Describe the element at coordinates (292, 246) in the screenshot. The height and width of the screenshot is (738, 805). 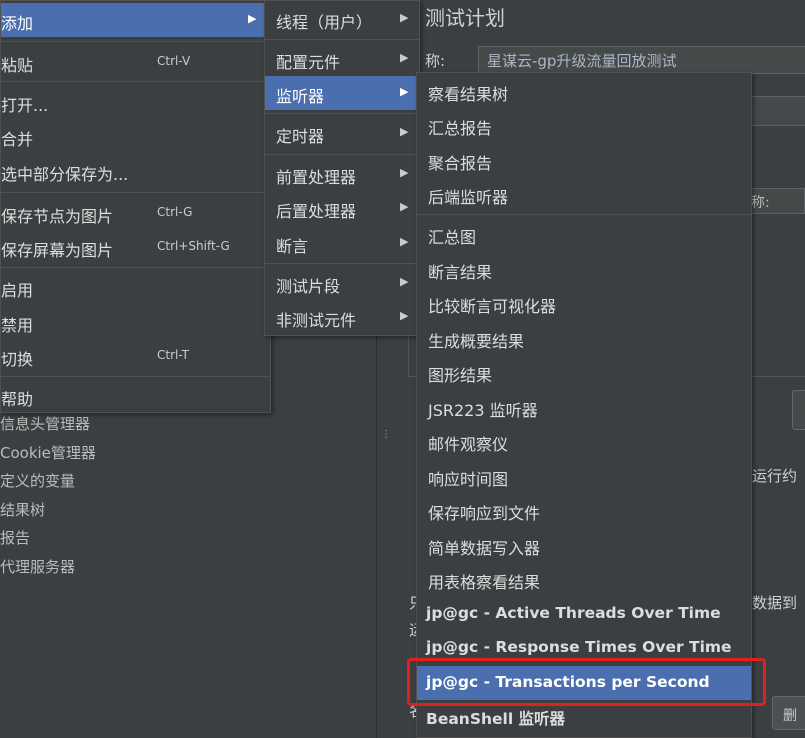
I see `menu-item-label: 断言` at that location.